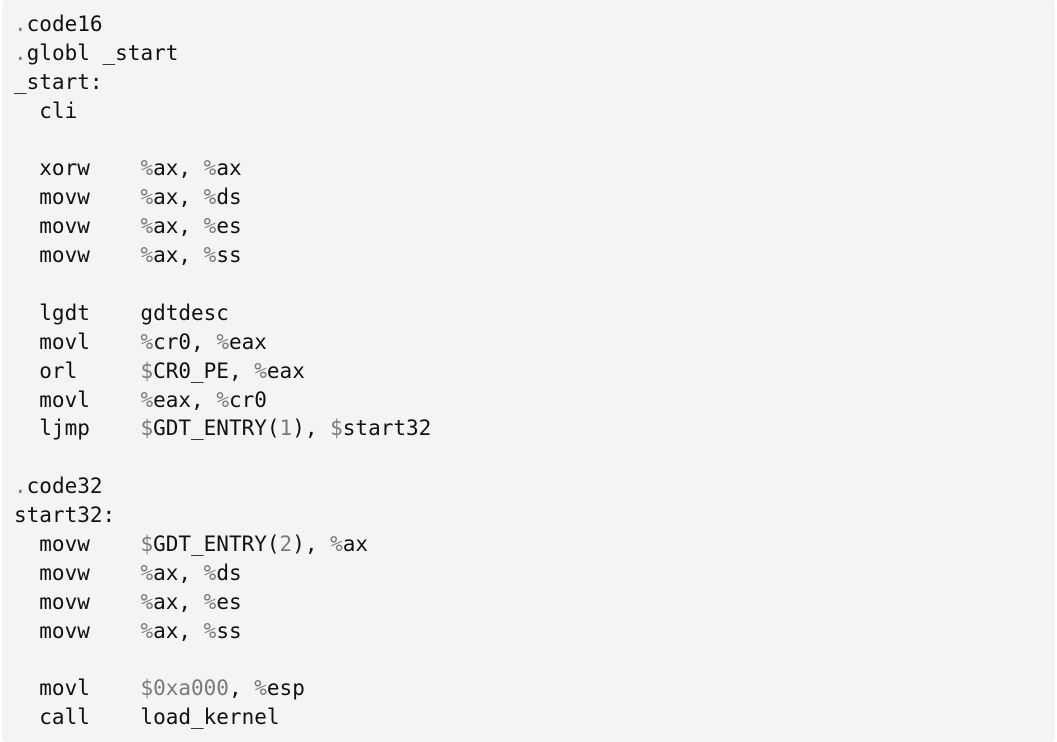 This screenshot has width=1057, height=742. I want to click on code-token: eax,, so click(185, 399).